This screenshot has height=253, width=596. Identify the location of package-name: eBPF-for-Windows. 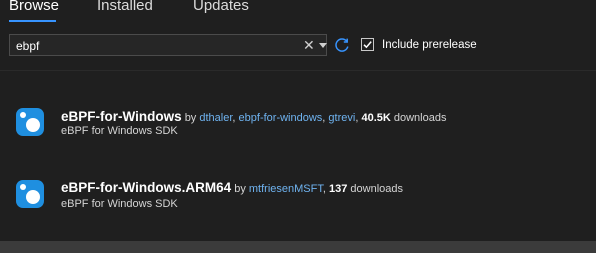
(121, 116).